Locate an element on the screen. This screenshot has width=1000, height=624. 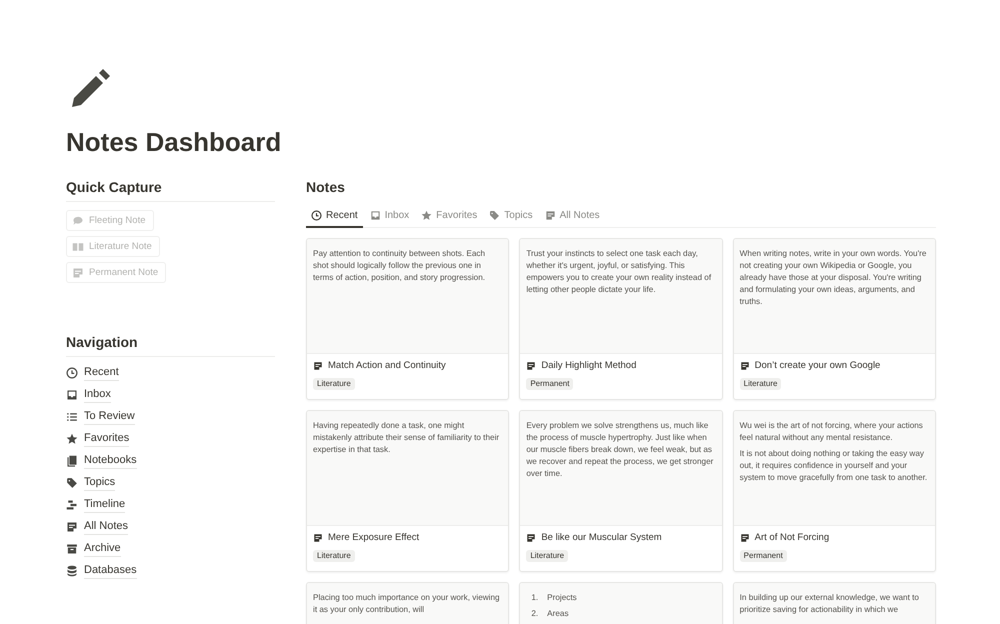
note-title: Art of Not Forcing is located at coordinates (792, 538).